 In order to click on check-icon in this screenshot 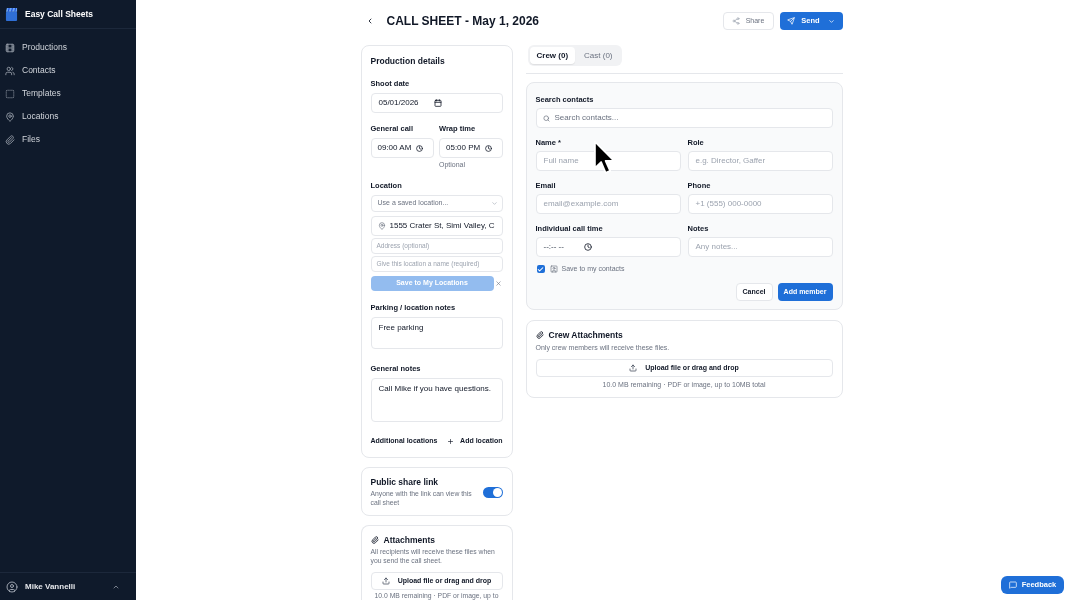, I will do `click(540, 269)`.